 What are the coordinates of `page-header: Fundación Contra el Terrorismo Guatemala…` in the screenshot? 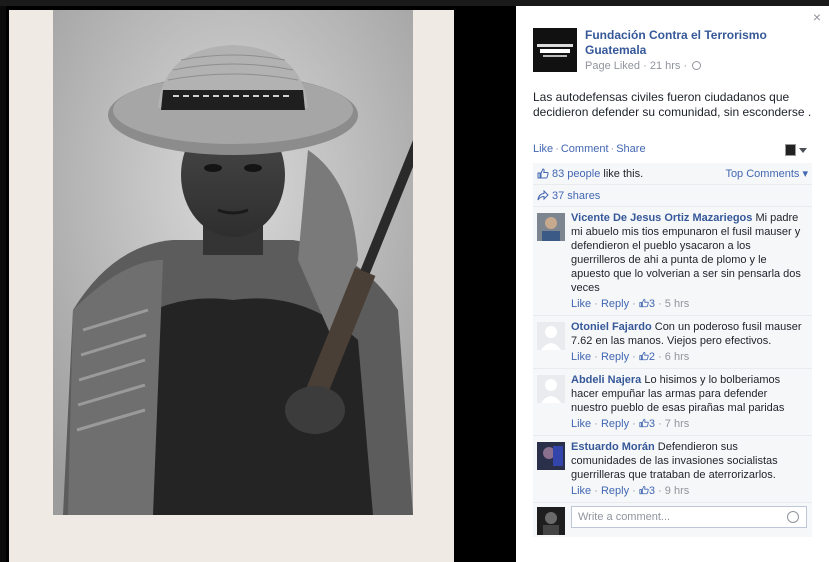 It's located at (673, 50).